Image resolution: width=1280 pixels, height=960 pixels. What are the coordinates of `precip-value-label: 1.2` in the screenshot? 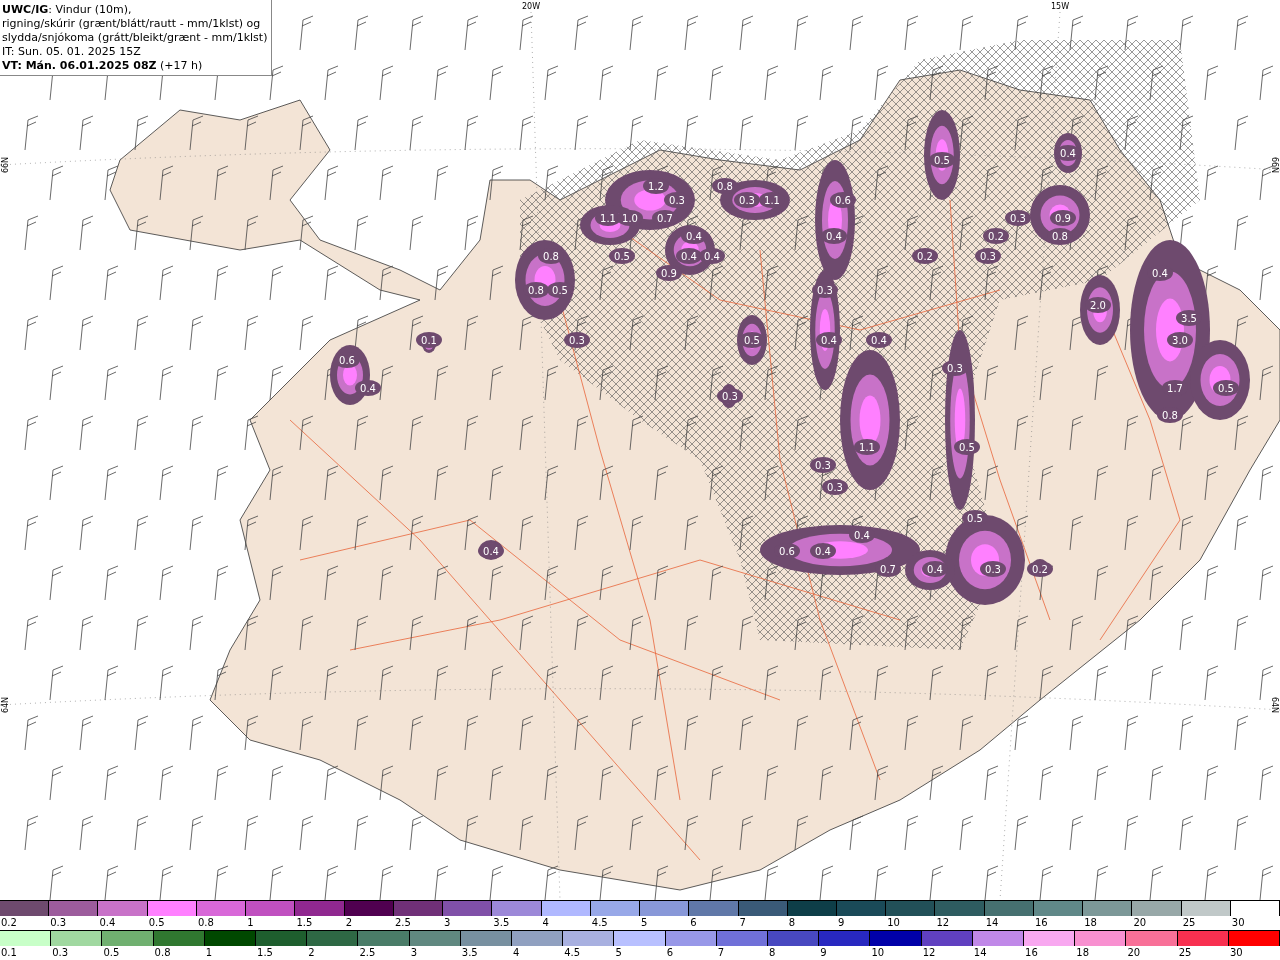 It's located at (656, 186).